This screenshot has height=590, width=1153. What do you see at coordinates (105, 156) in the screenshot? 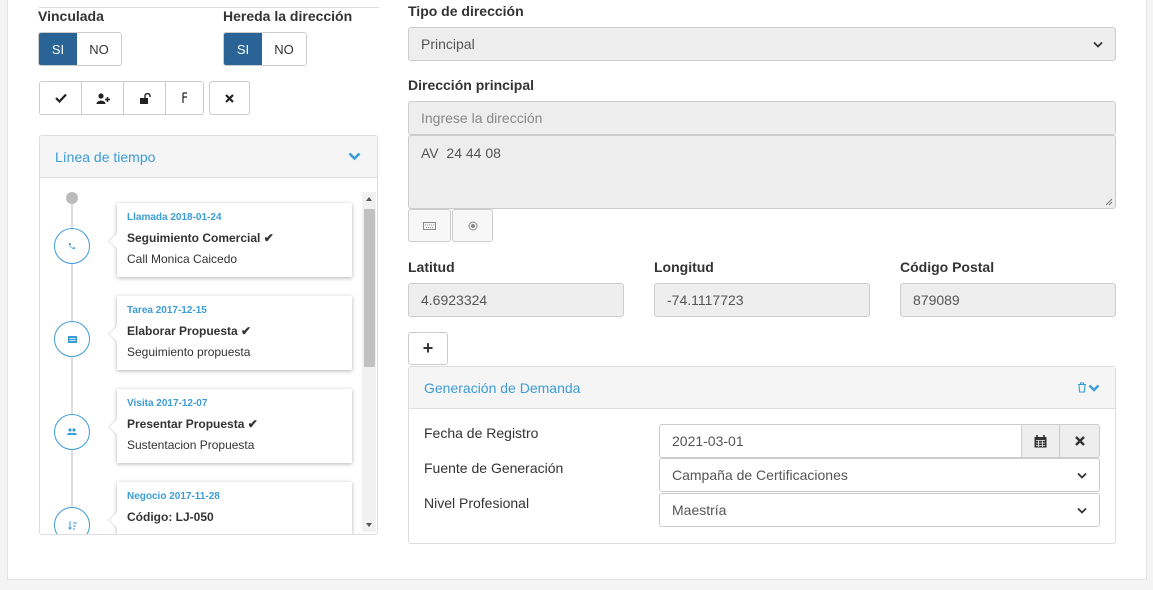
I see `timeline-title: Línea de tiempo` at bounding box center [105, 156].